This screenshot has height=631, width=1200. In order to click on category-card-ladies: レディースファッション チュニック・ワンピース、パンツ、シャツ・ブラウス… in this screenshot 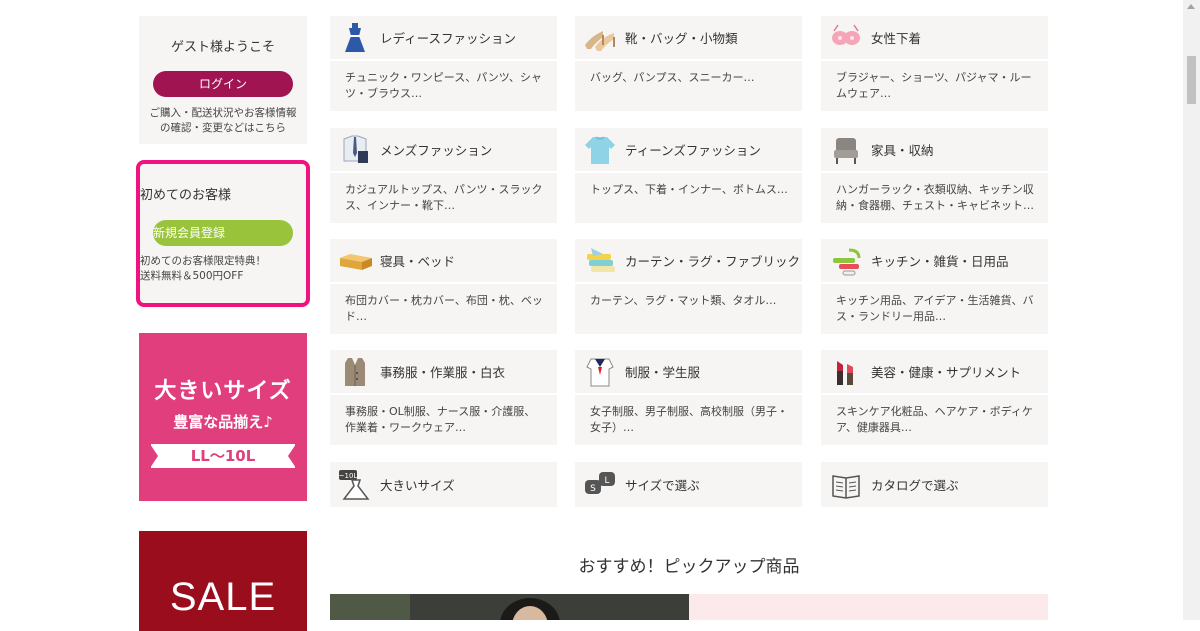, I will do `click(443, 63)`.